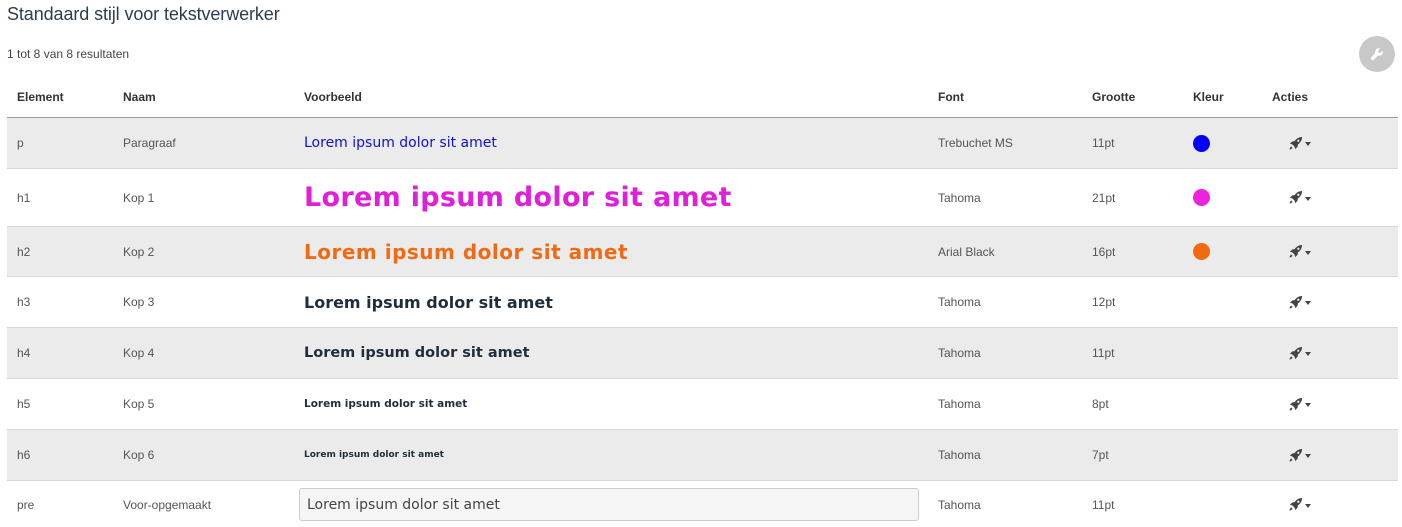  I want to click on column-header-example: Voorbeeld, so click(333, 97).